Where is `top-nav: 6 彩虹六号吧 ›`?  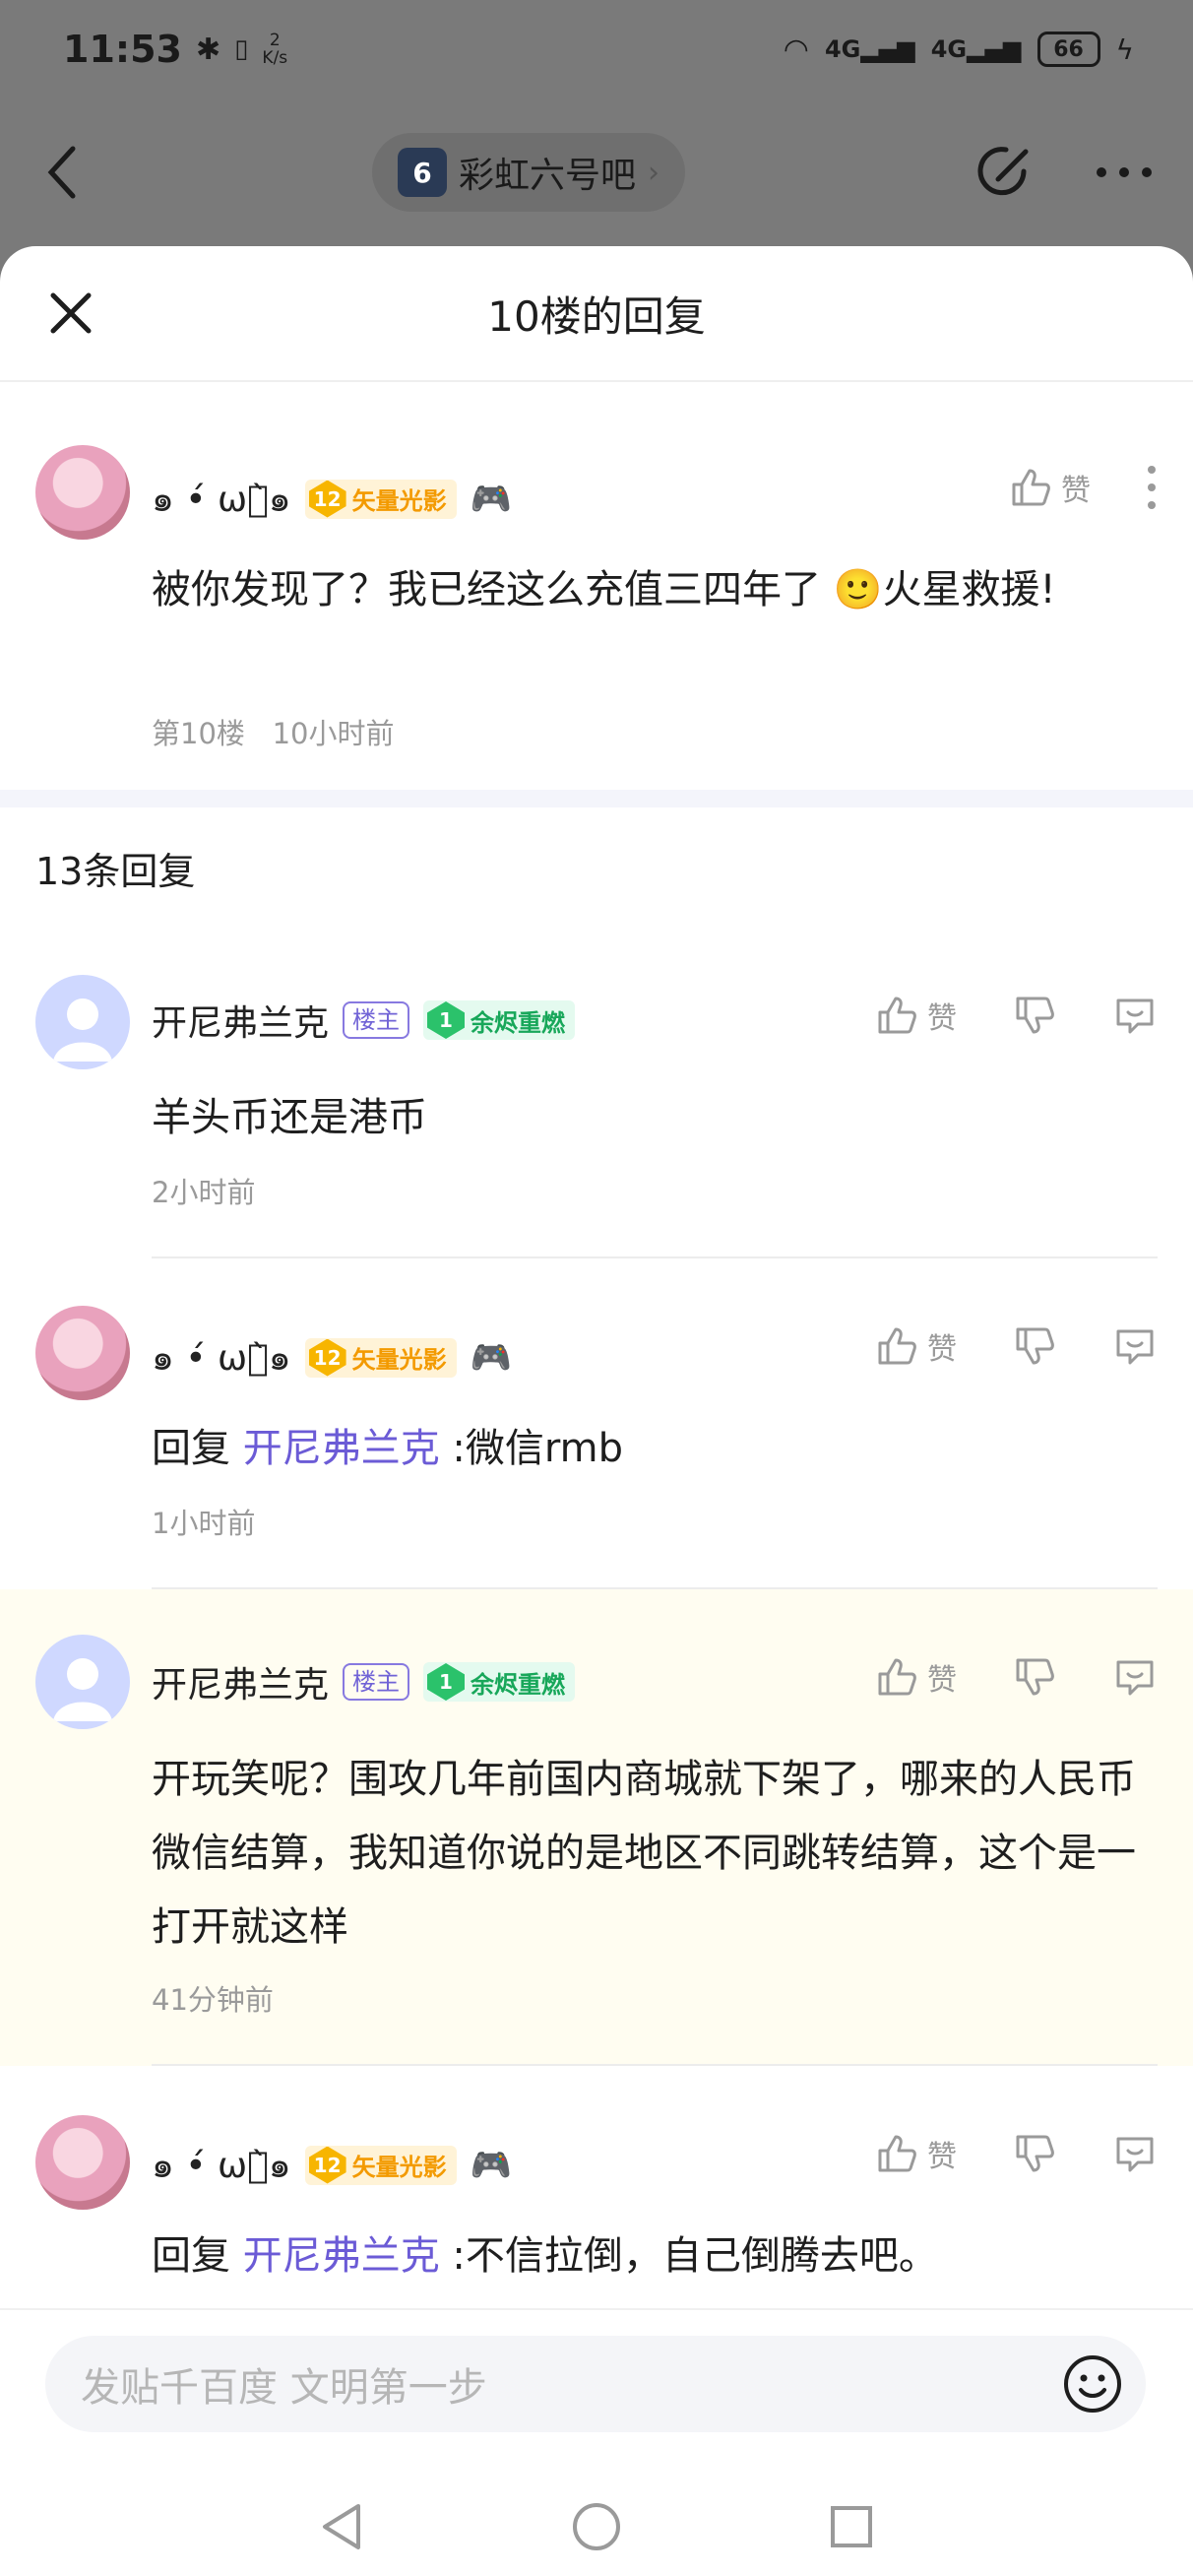 top-nav: 6 彩虹六号吧 › is located at coordinates (596, 172).